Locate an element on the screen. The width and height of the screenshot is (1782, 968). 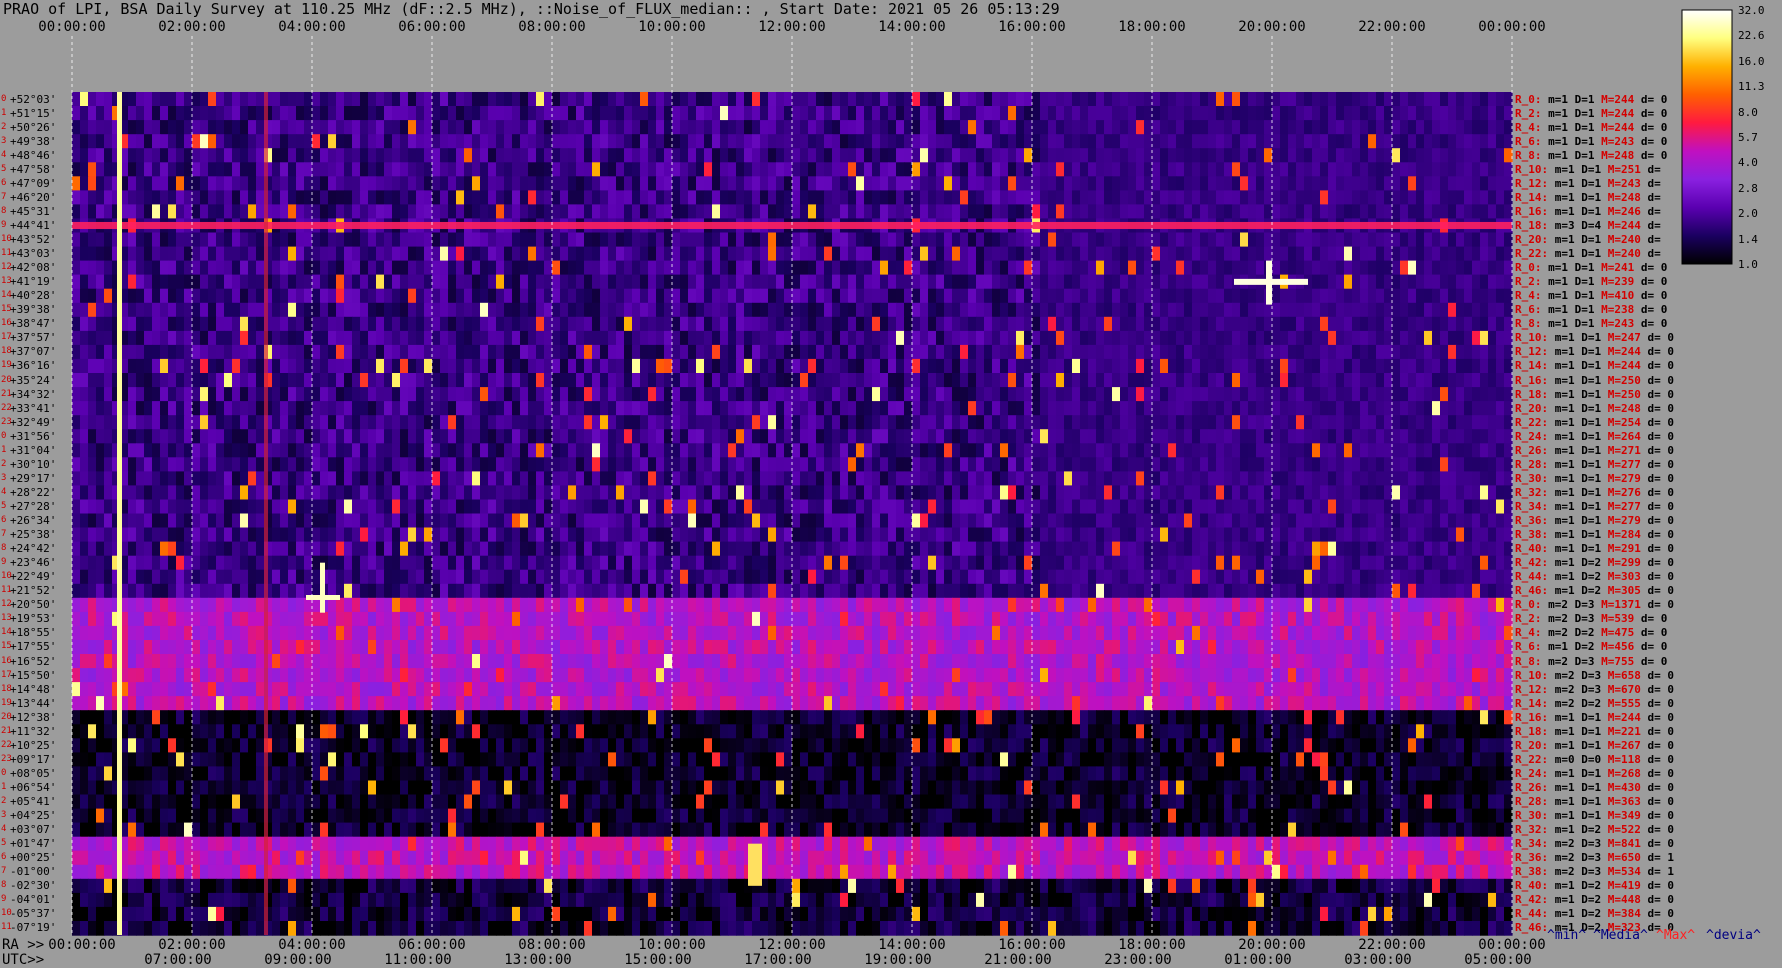
declination-label: +47°58' is located at coordinates (33, 169).